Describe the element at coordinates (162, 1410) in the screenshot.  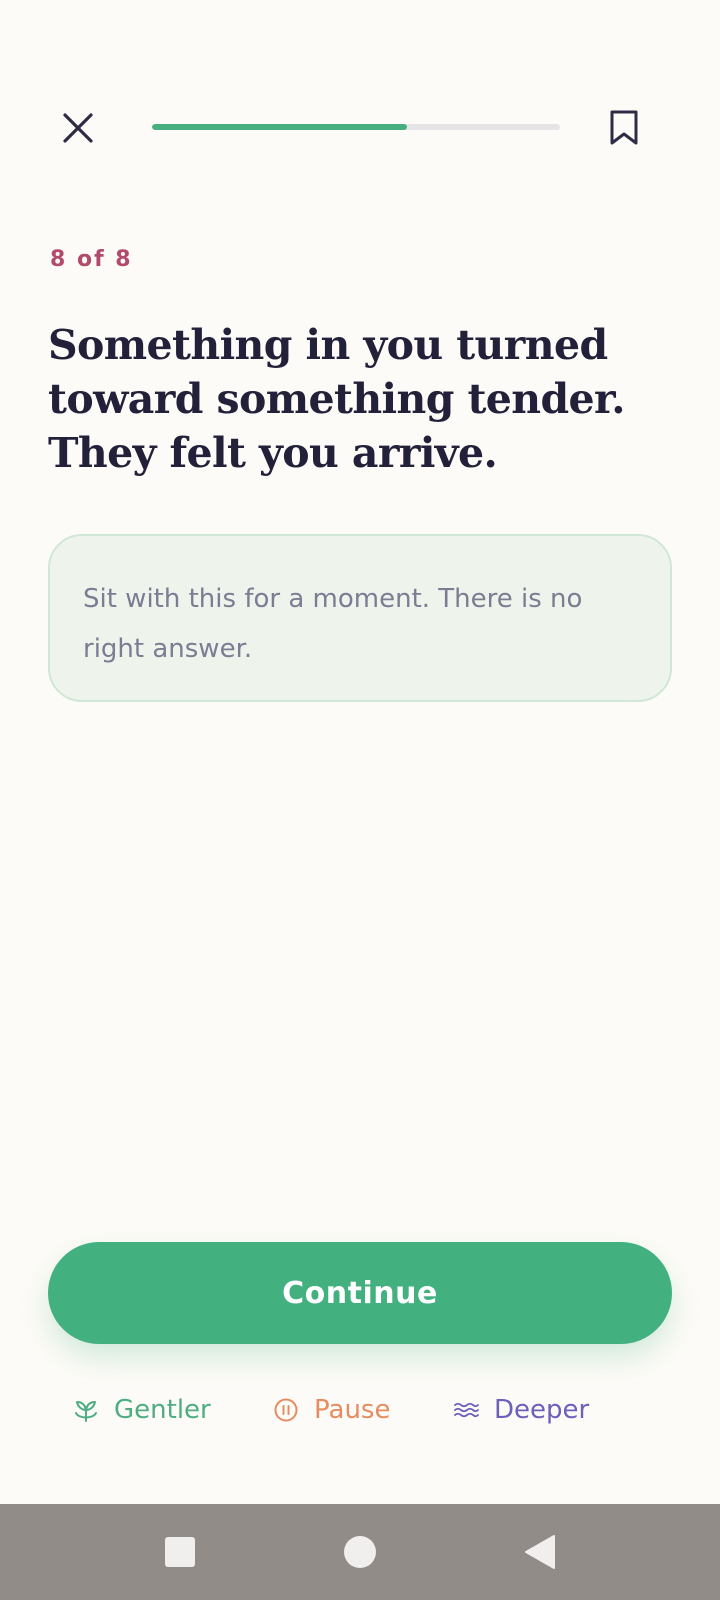
I see `gentler-label: Gentler` at that location.